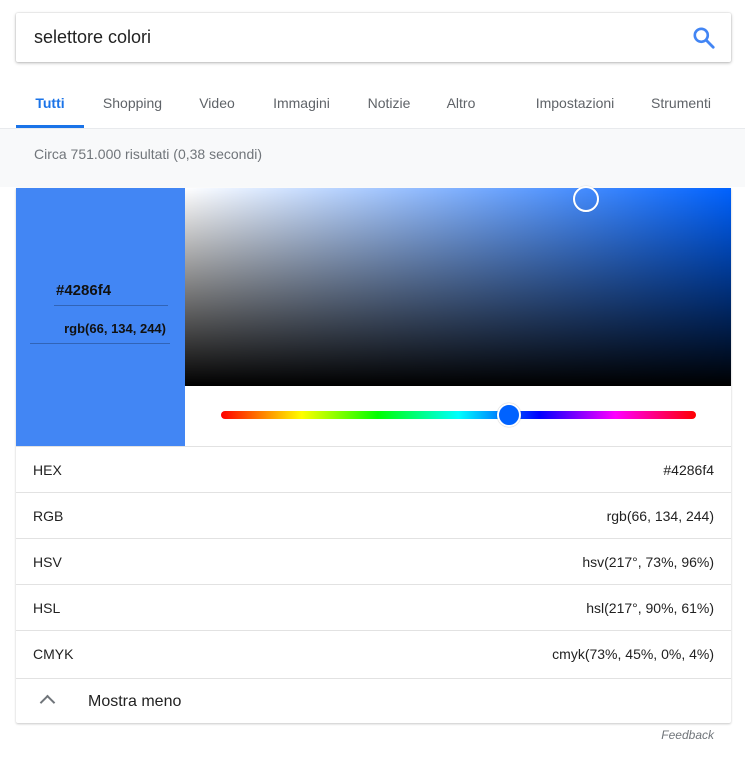 The width and height of the screenshot is (745, 776). What do you see at coordinates (586, 199) in the screenshot?
I see `saturation-value-handle` at bounding box center [586, 199].